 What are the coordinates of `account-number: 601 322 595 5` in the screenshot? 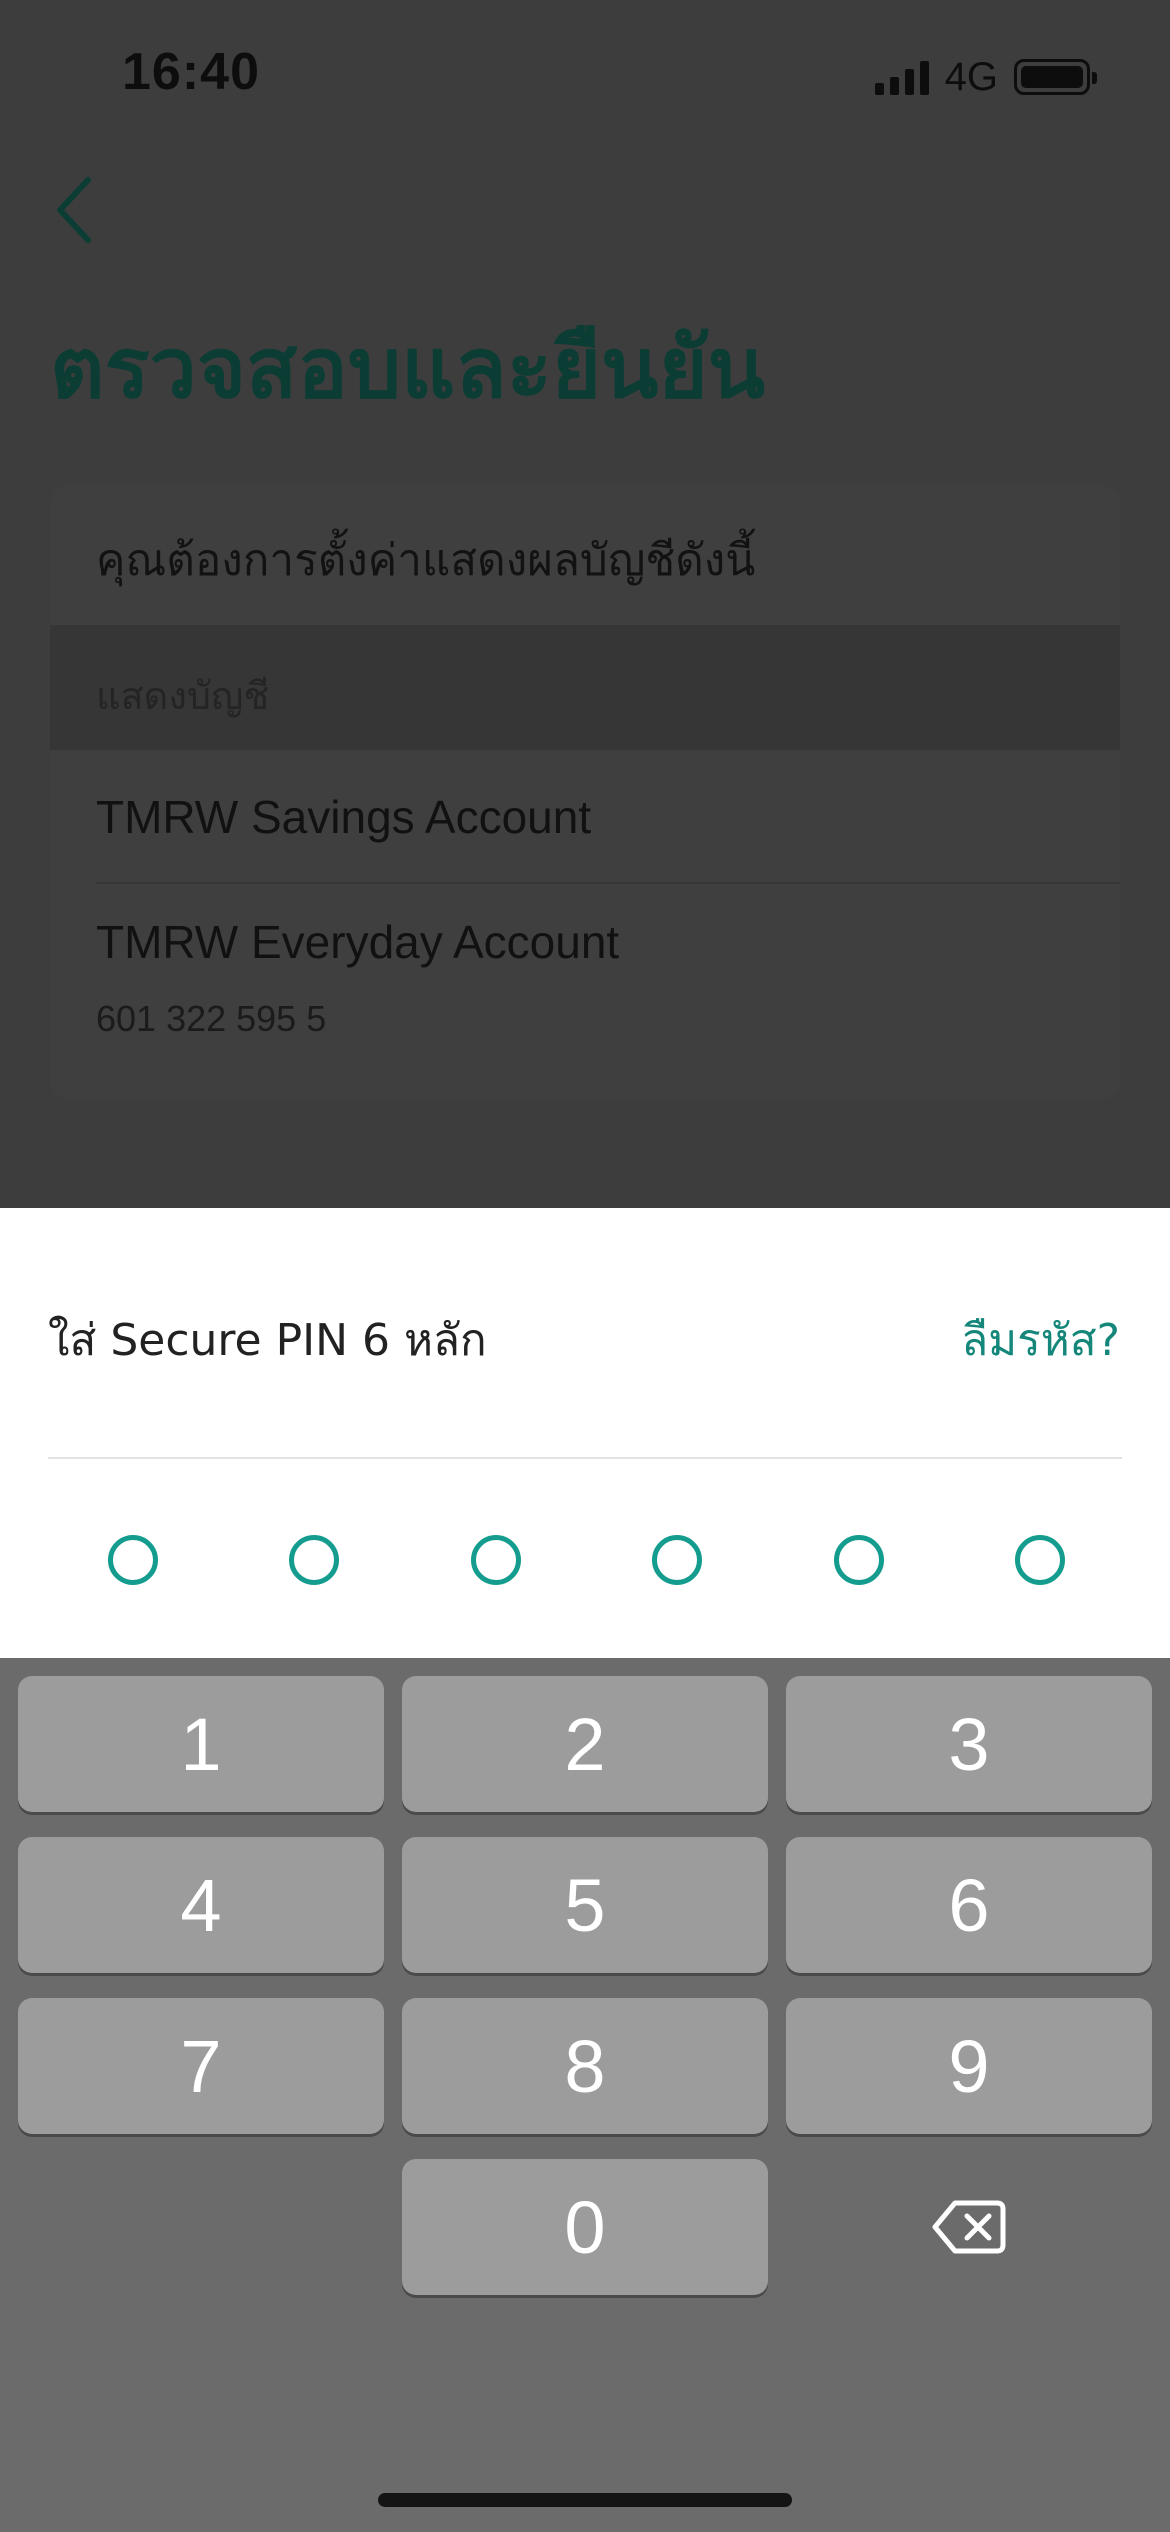 It's located at (211, 1018).